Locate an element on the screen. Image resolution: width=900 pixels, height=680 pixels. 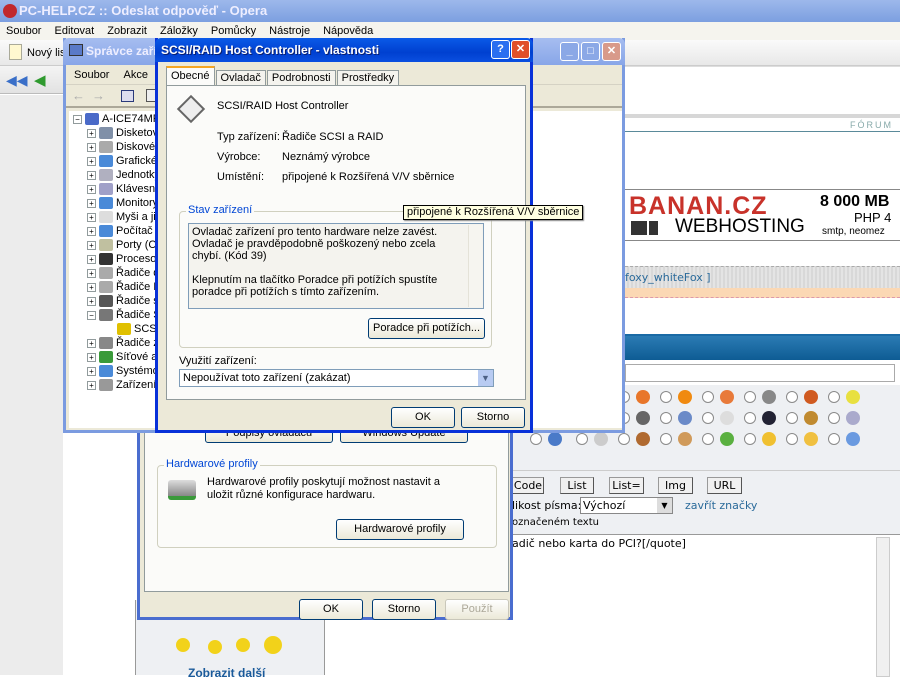
menu-soubor: Soubor is located at coordinates (23, 31).